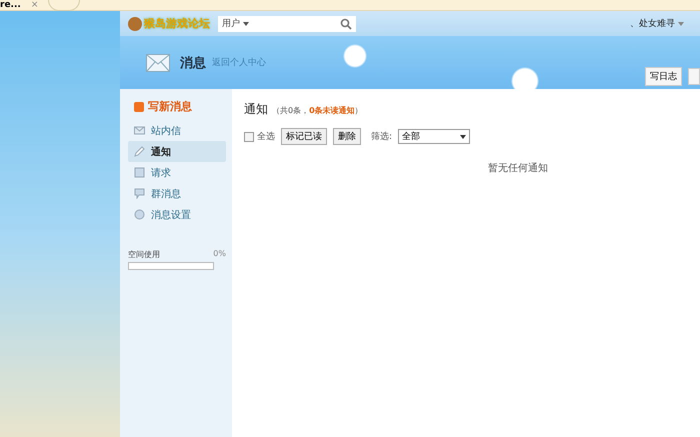 The width and height of the screenshot is (700, 437). I want to click on checkbox, so click(249, 137).